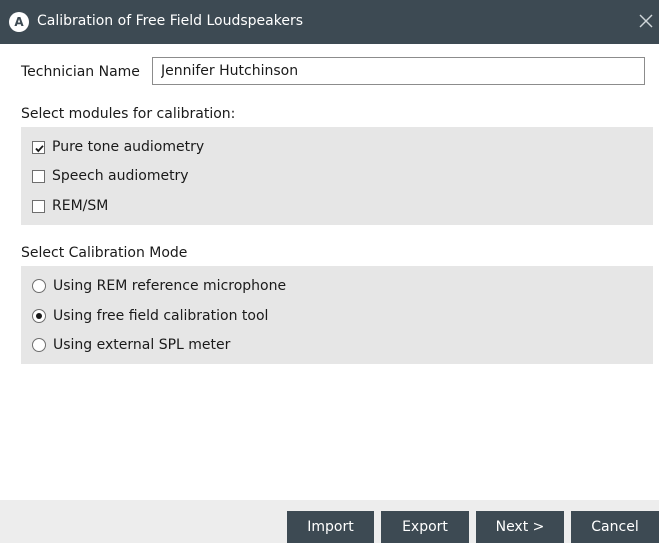  I want to click on mode-option-label: Using free field calibration tool, so click(161, 316).